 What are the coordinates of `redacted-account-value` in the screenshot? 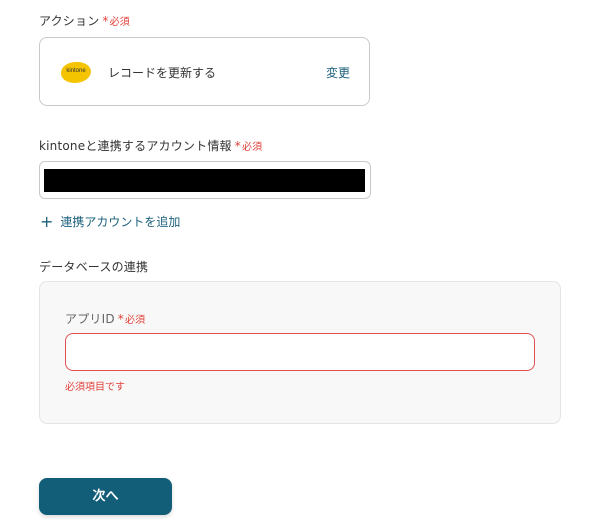 It's located at (204, 180).